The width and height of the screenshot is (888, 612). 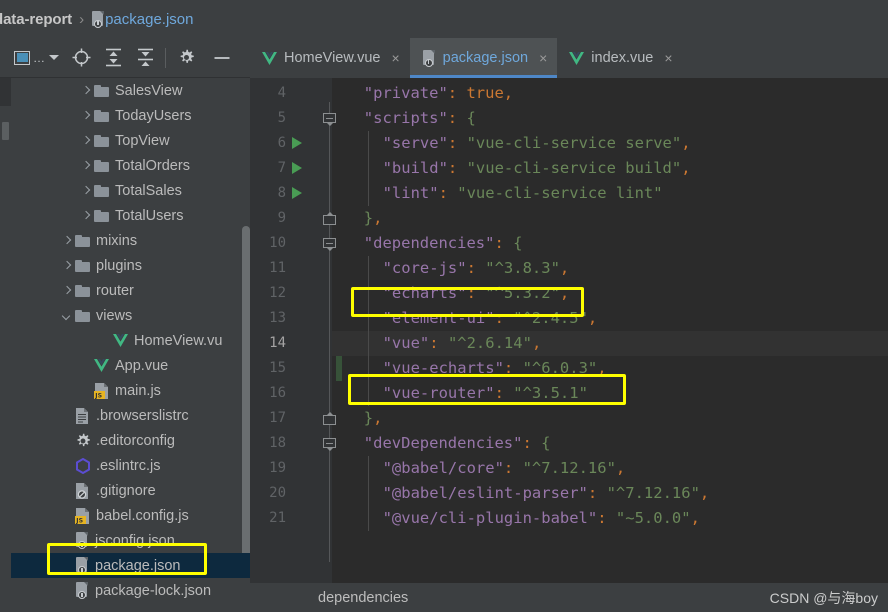 What do you see at coordinates (448, 443) in the screenshot?
I see `code-line: "devDependencies": {` at bounding box center [448, 443].